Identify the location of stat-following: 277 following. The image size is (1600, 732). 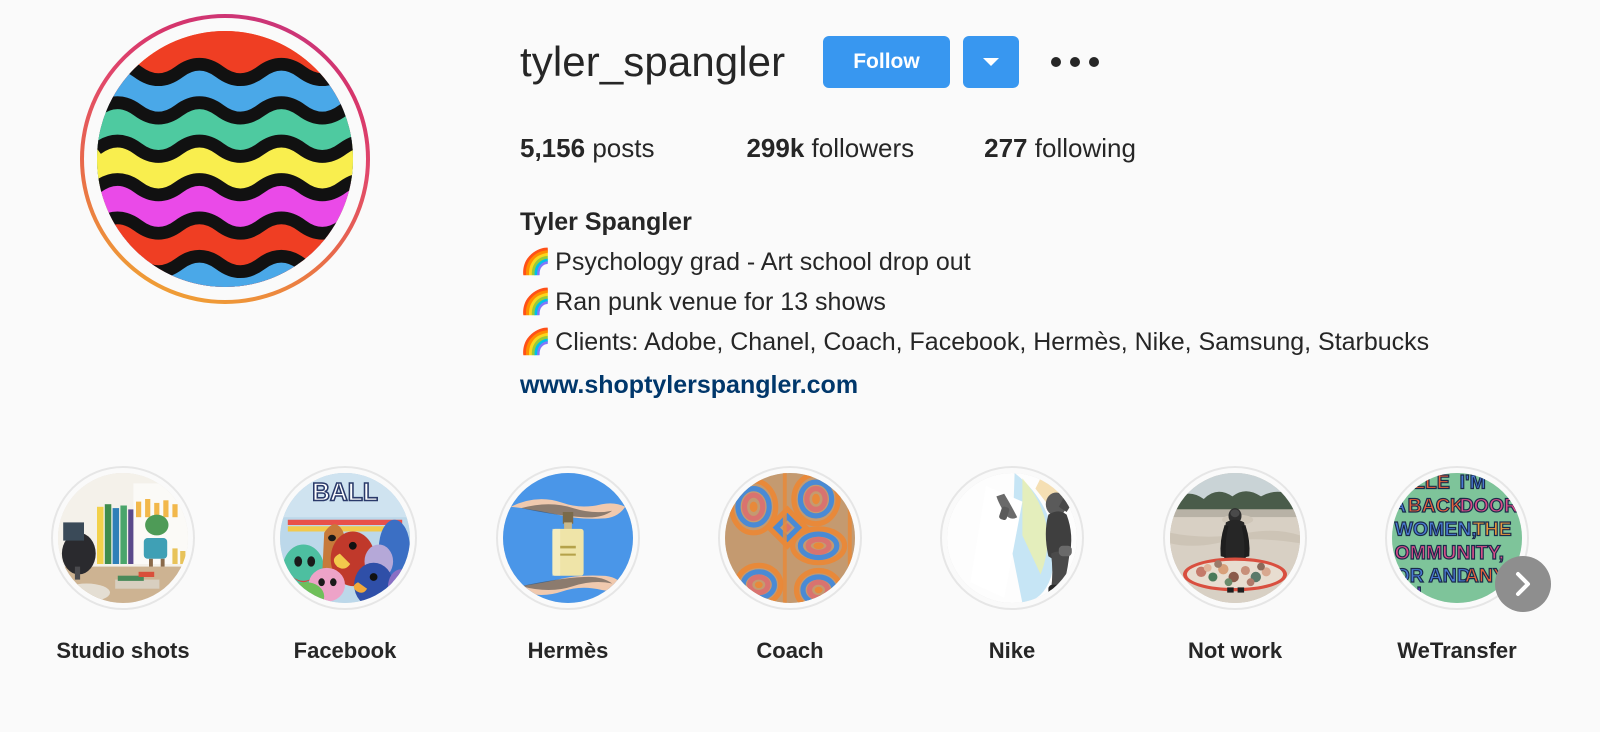
(1060, 149).